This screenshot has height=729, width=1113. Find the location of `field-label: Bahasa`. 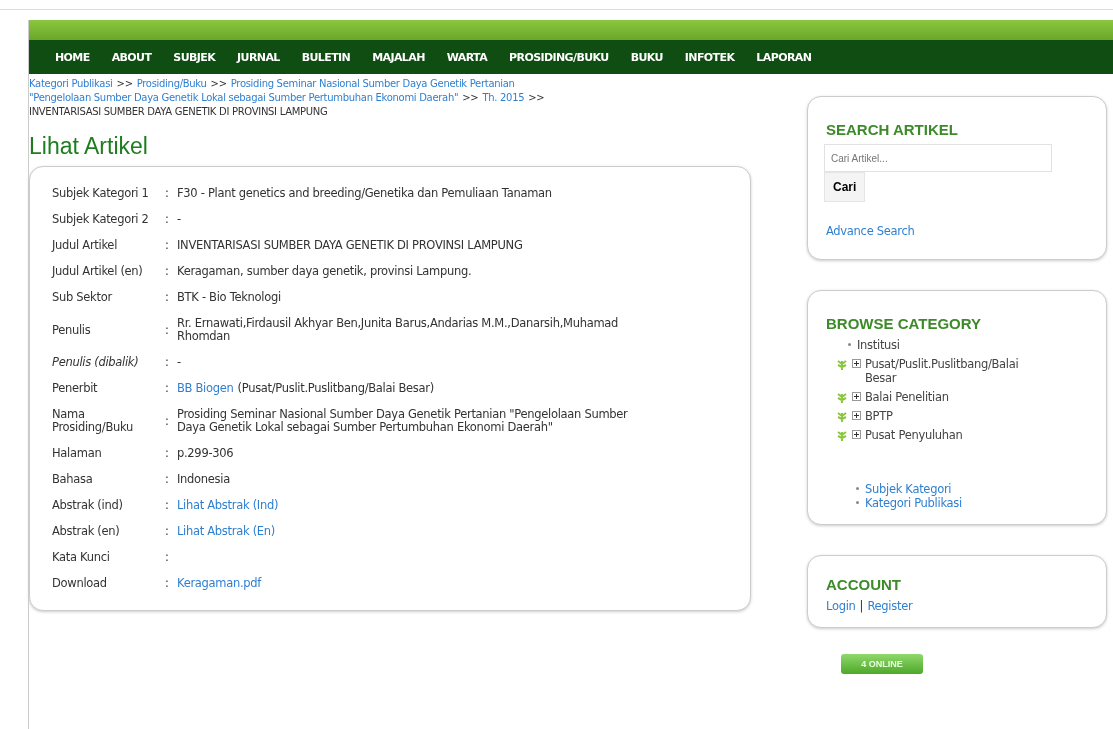

field-label: Bahasa is located at coordinates (73, 479).